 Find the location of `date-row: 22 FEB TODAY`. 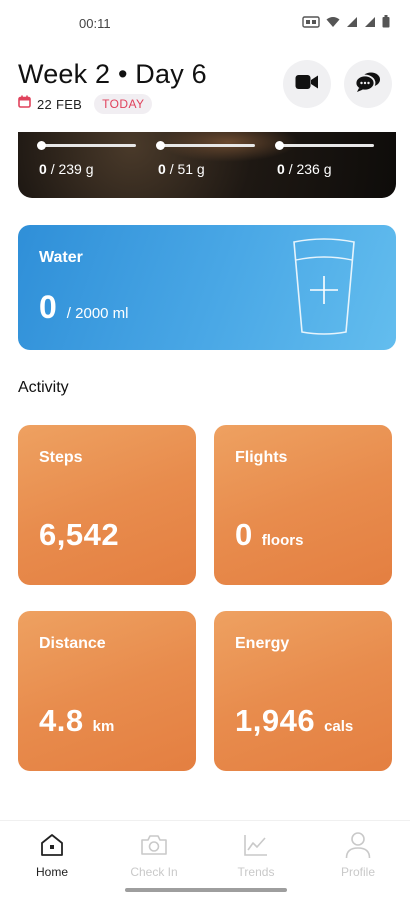

date-row: 22 FEB TODAY is located at coordinates (85, 104).